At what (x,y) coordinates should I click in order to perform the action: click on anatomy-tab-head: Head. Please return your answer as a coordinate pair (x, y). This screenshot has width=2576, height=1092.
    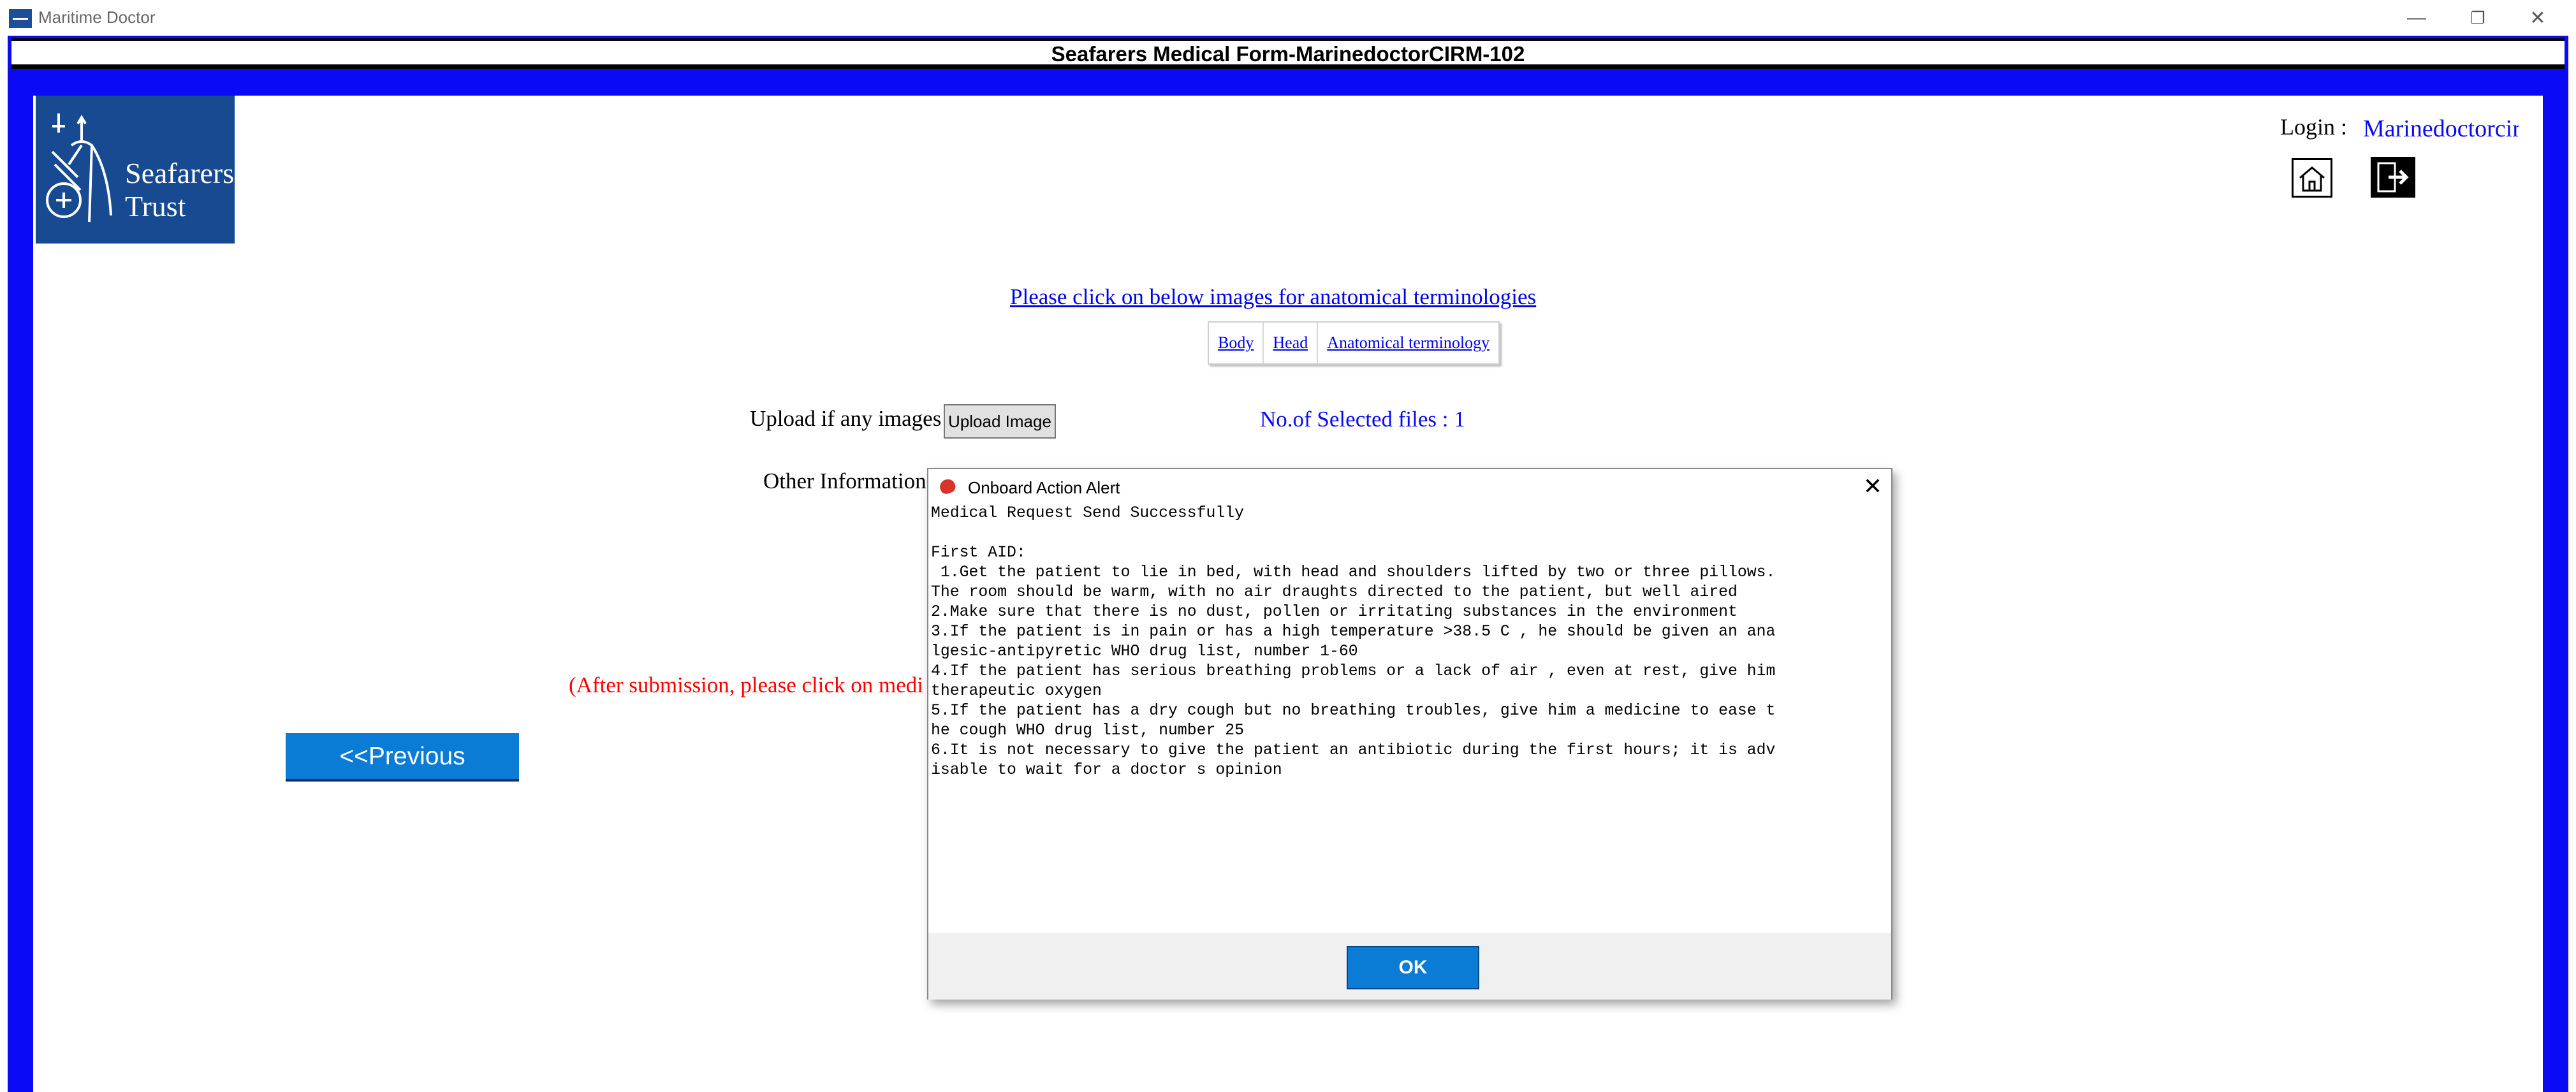
    Looking at the image, I should click on (1291, 343).